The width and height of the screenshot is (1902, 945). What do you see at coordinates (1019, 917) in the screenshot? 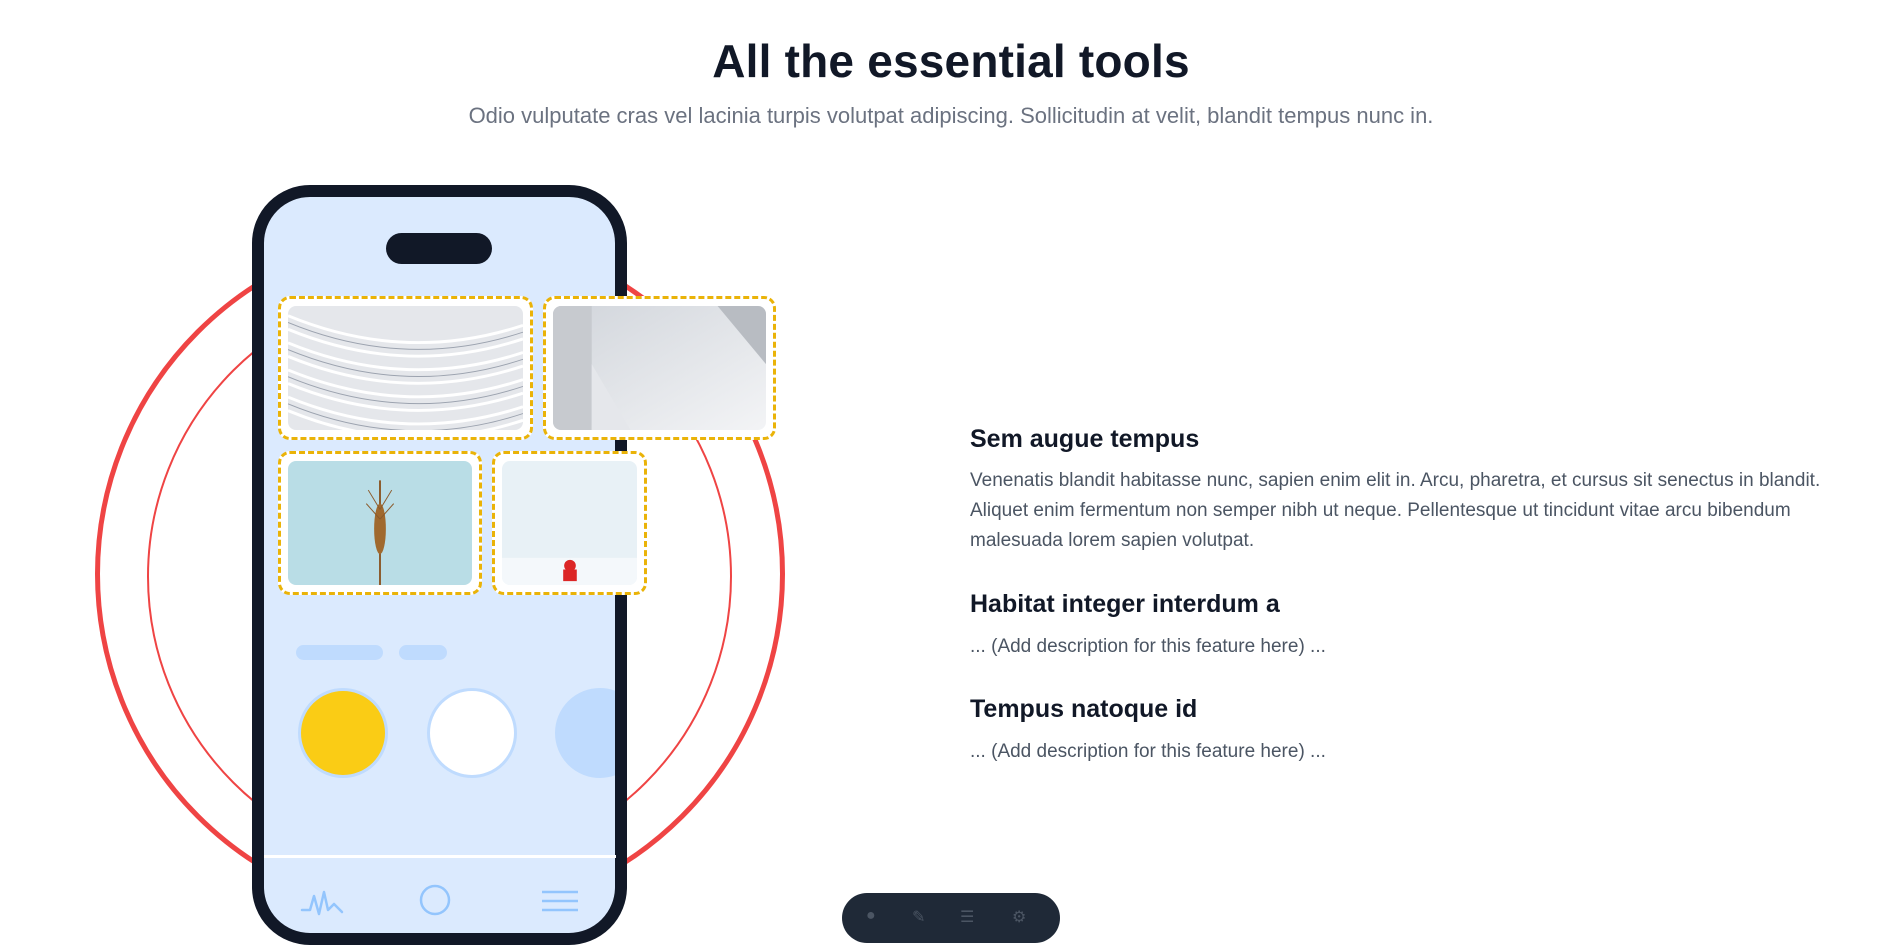
I see `settings-icon: ⚙` at bounding box center [1019, 917].